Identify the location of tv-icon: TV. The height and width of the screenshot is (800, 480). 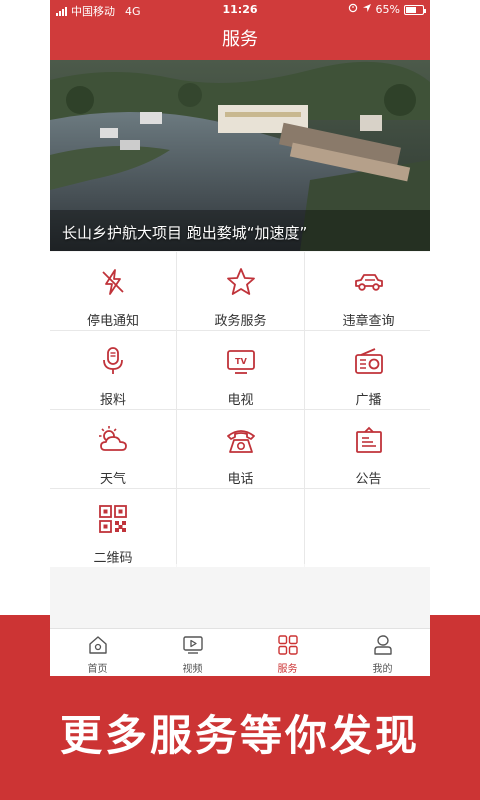
(240, 362).